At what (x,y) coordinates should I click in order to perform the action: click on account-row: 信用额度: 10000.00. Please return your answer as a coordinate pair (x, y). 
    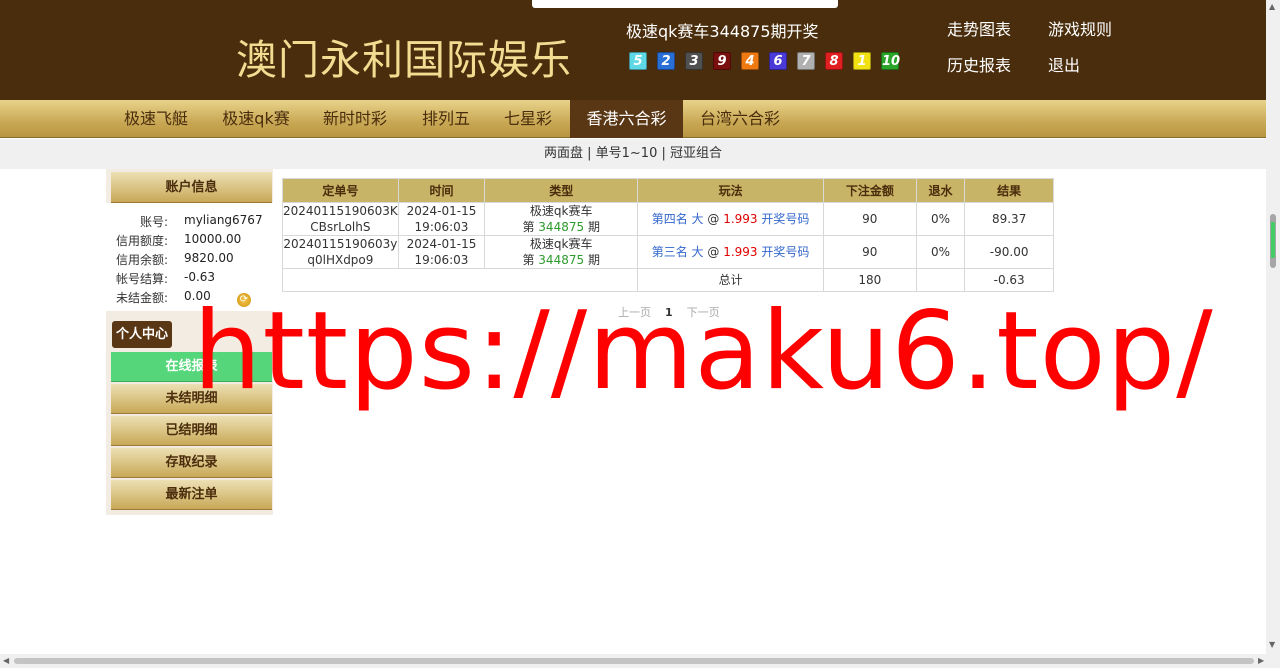
    Looking at the image, I should click on (189, 241).